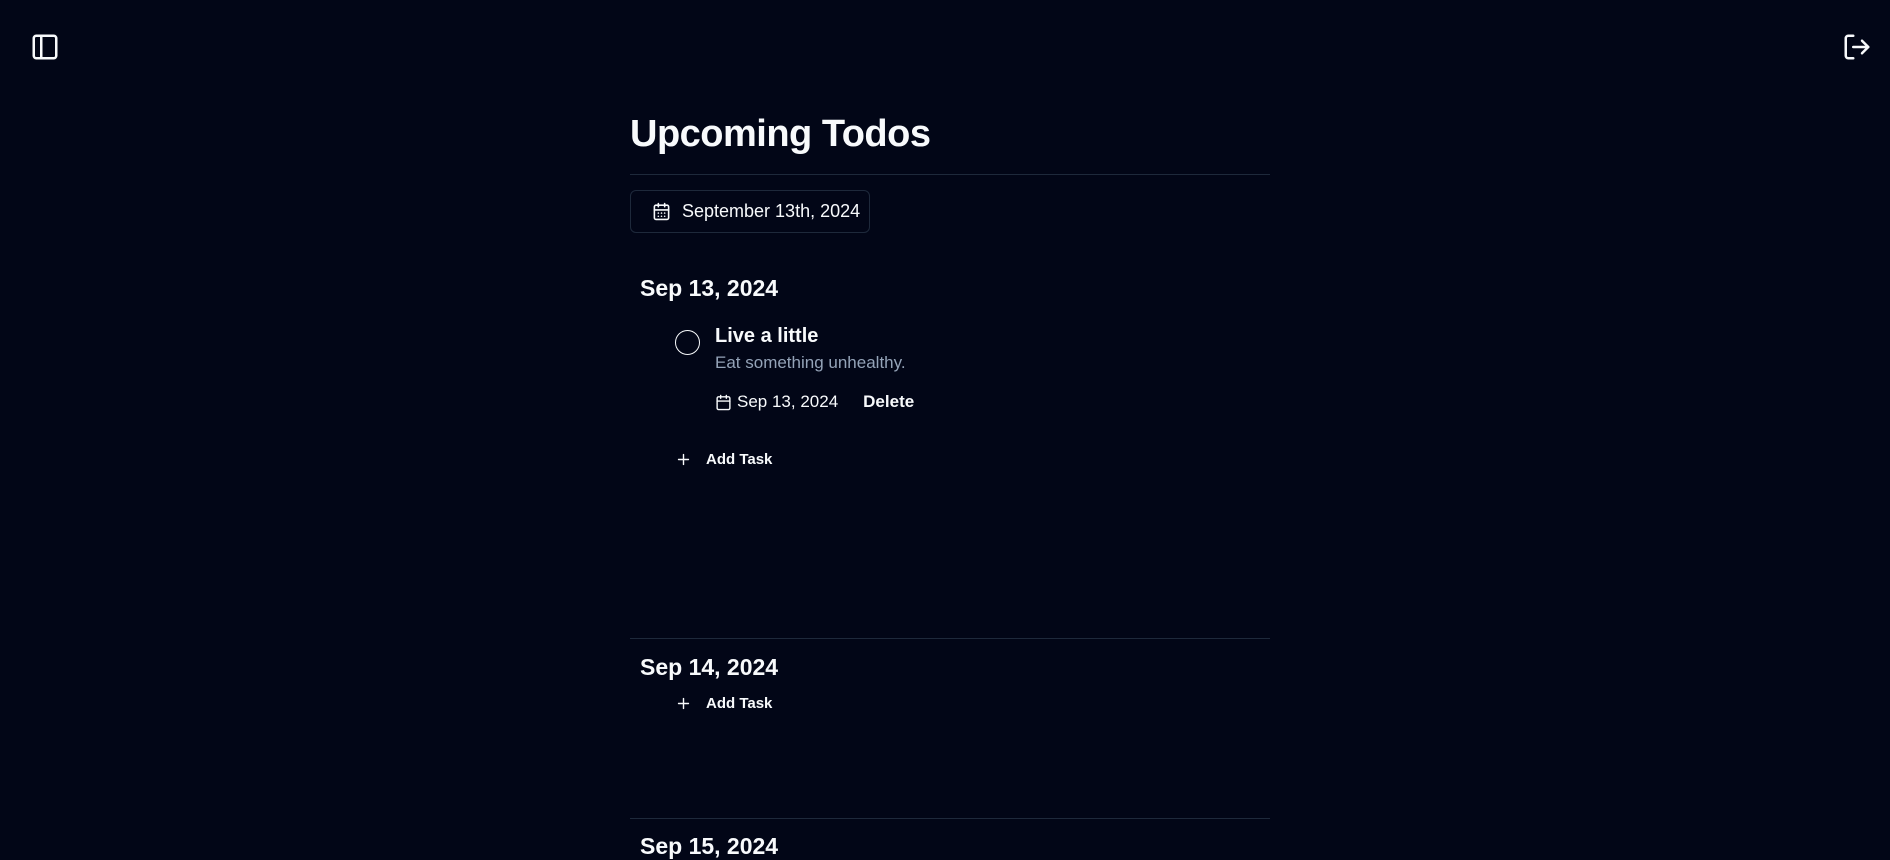  I want to click on date-picker-button: September 13th, 2024, so click(750, 211).